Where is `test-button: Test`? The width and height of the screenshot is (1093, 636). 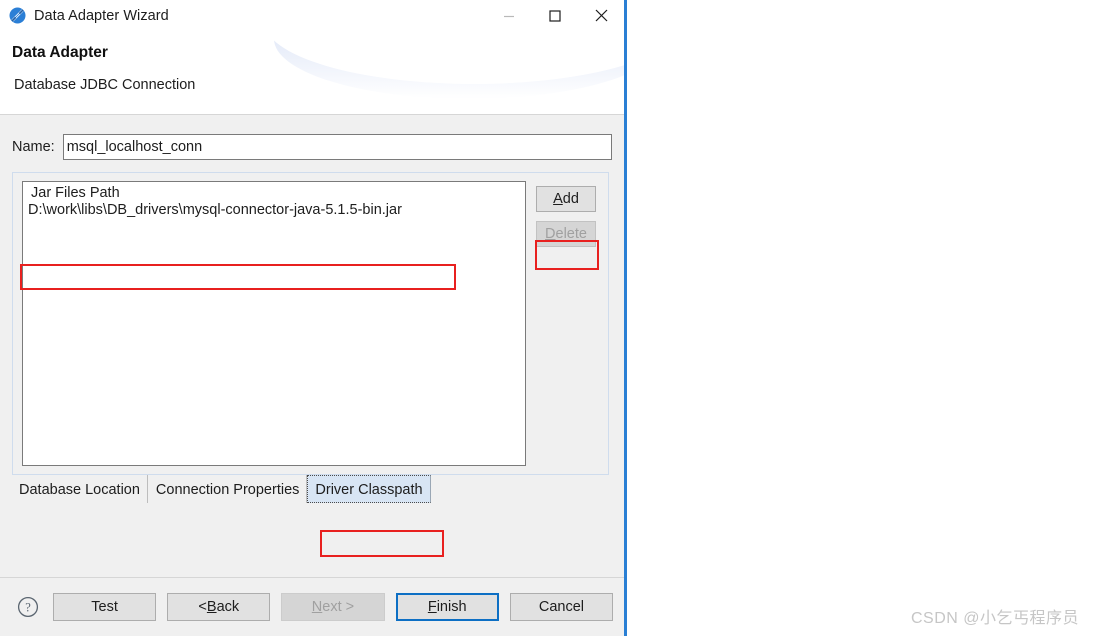
test-button: Test is located at coordinates (105, 607).